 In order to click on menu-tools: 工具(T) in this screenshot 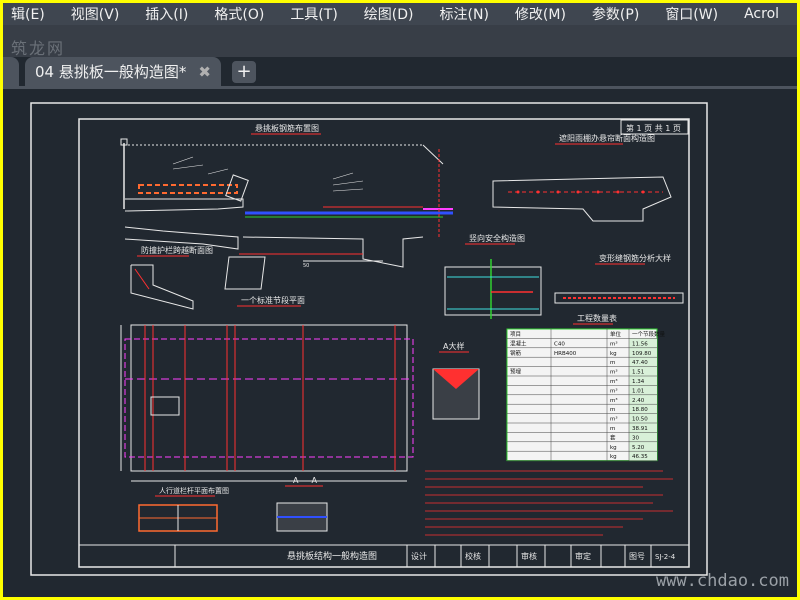, I will do `click(313, 14)`.